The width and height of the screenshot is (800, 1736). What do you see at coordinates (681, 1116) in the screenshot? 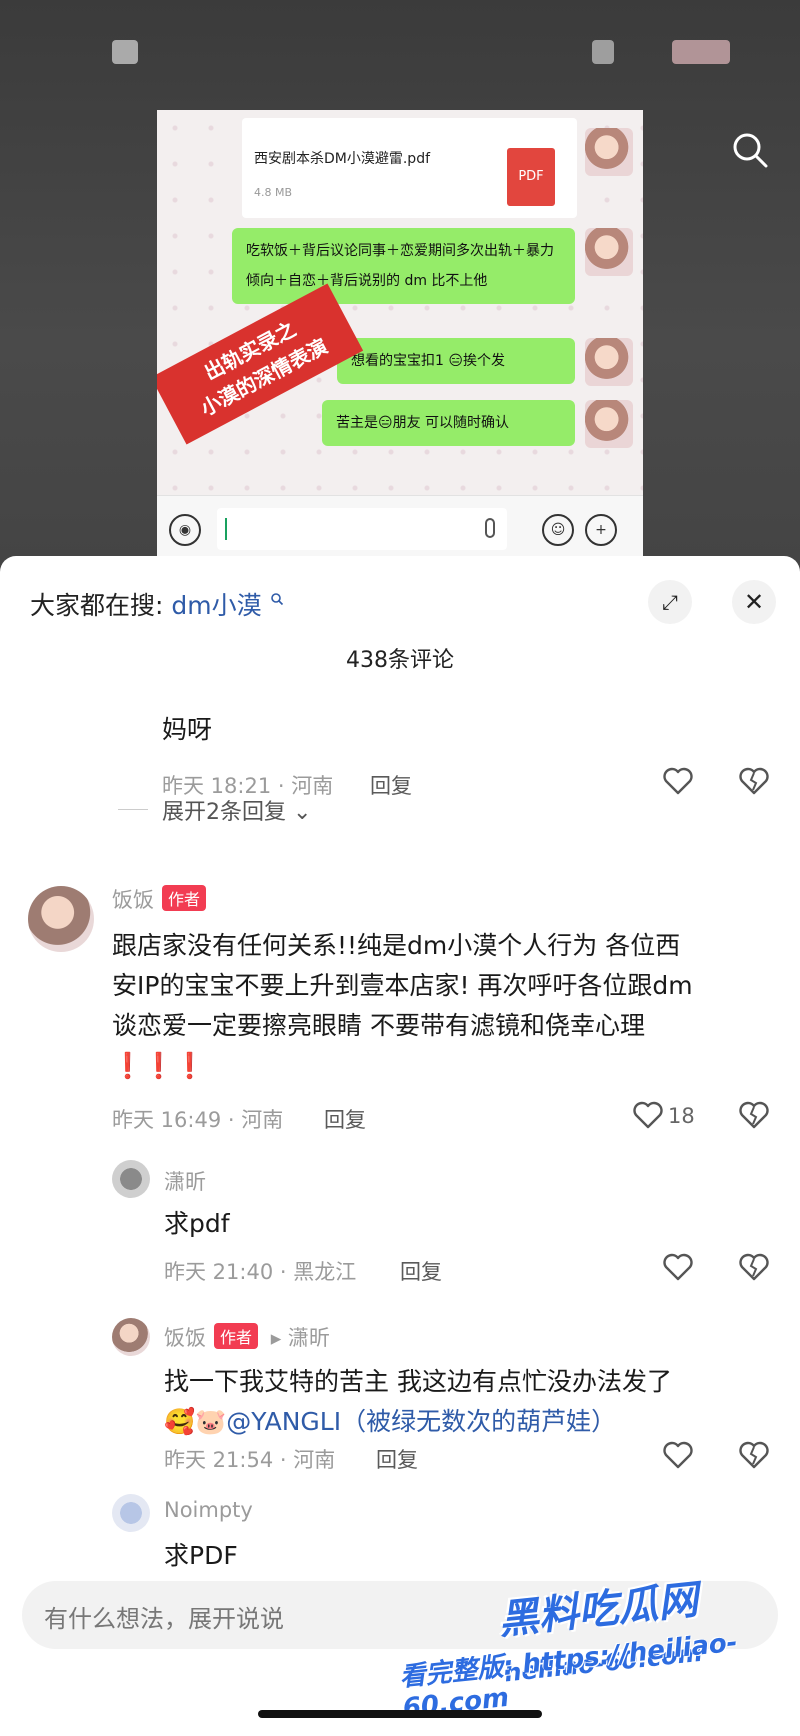
I see `like-count: 18` at bounding box center [681, 1116].